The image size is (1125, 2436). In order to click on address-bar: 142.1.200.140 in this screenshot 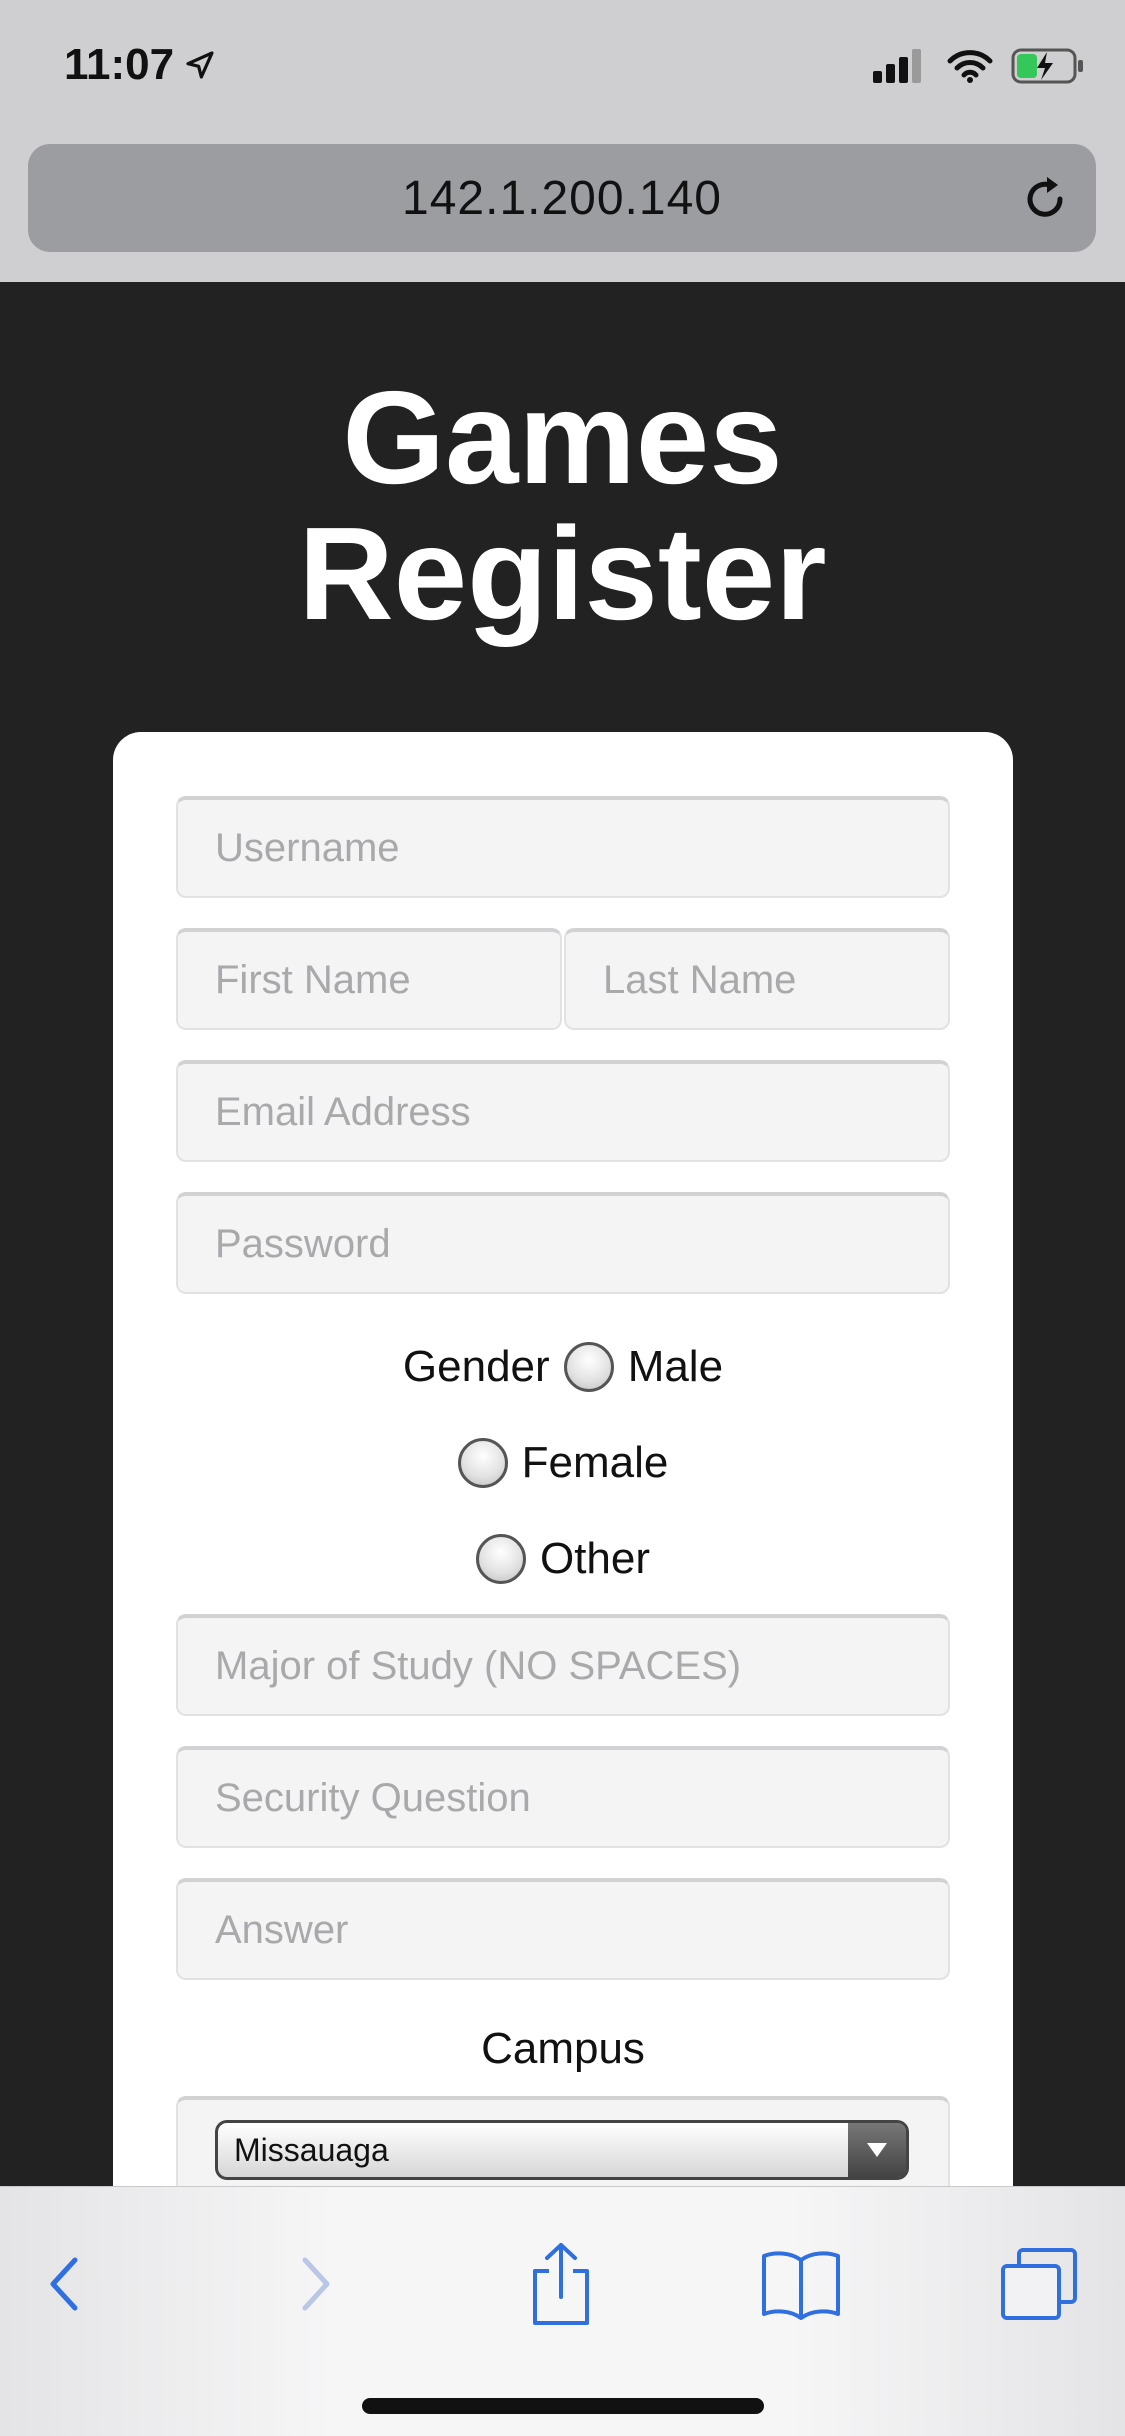, I will do `click(562, 198)`.